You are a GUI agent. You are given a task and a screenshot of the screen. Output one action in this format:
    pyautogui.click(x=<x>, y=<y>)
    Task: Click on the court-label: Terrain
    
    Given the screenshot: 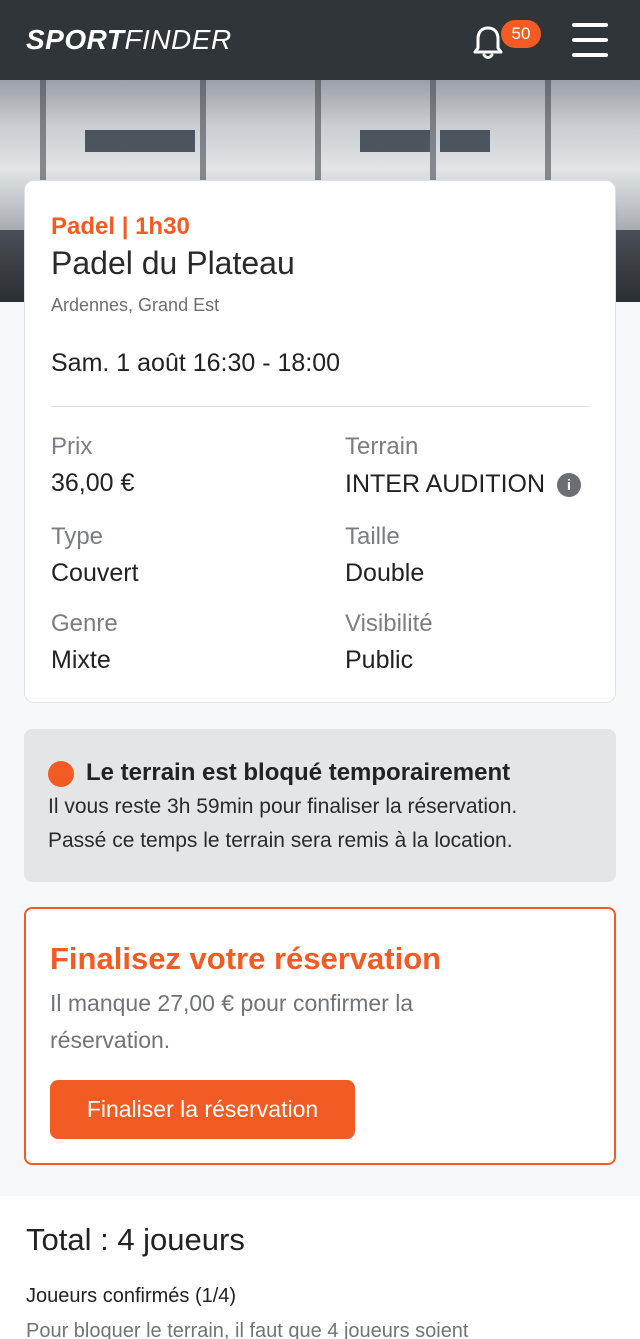 What is the action you would take?
    pyautogui.click(x=382, y=446)
    